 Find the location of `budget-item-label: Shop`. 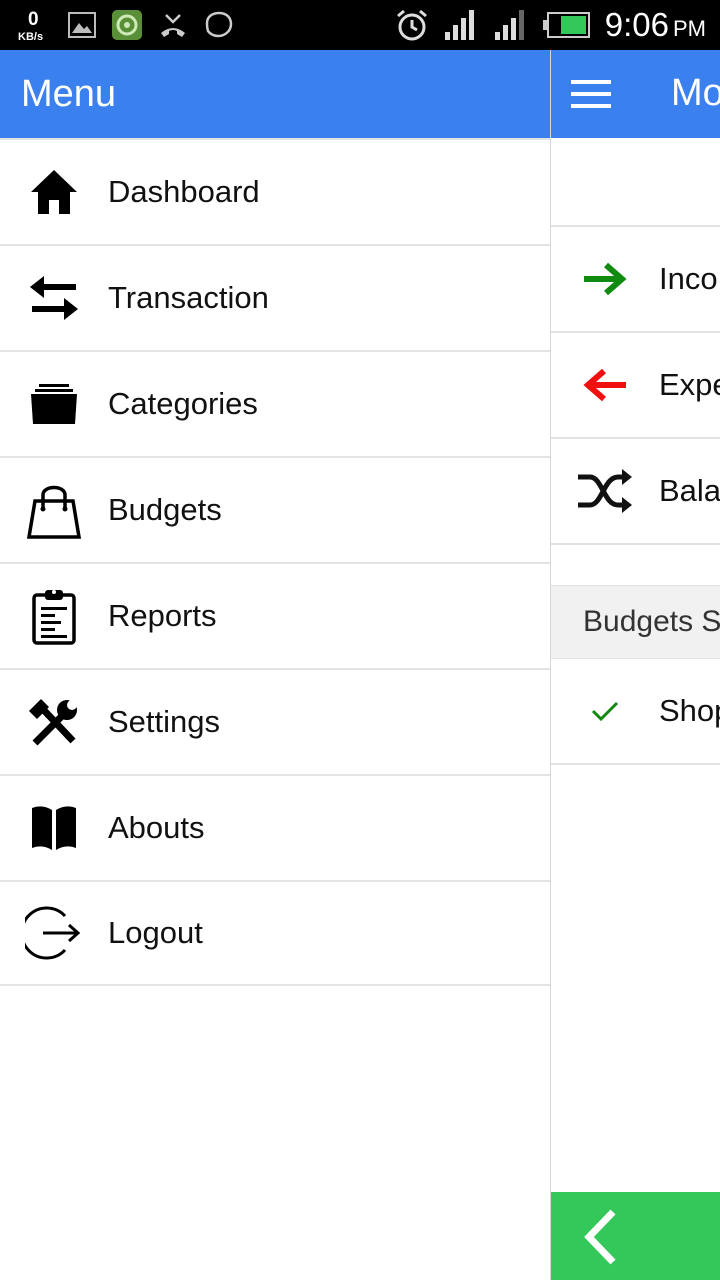

budget-item-label: Shop is located at coordinates (689, 710).